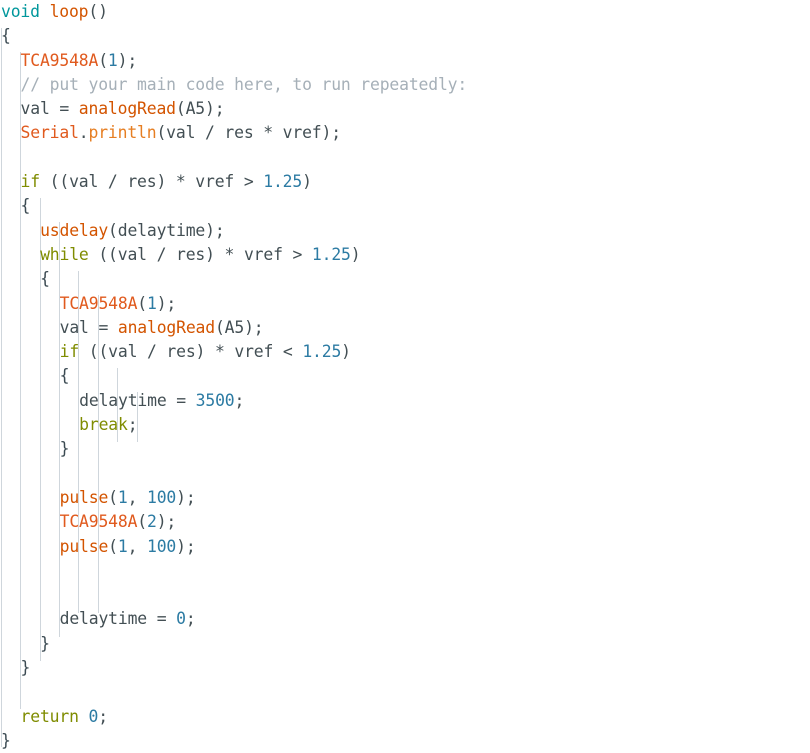  Describe the element at coordinates (64, 254) in the screenshot. I see `code-token: while` at that location.